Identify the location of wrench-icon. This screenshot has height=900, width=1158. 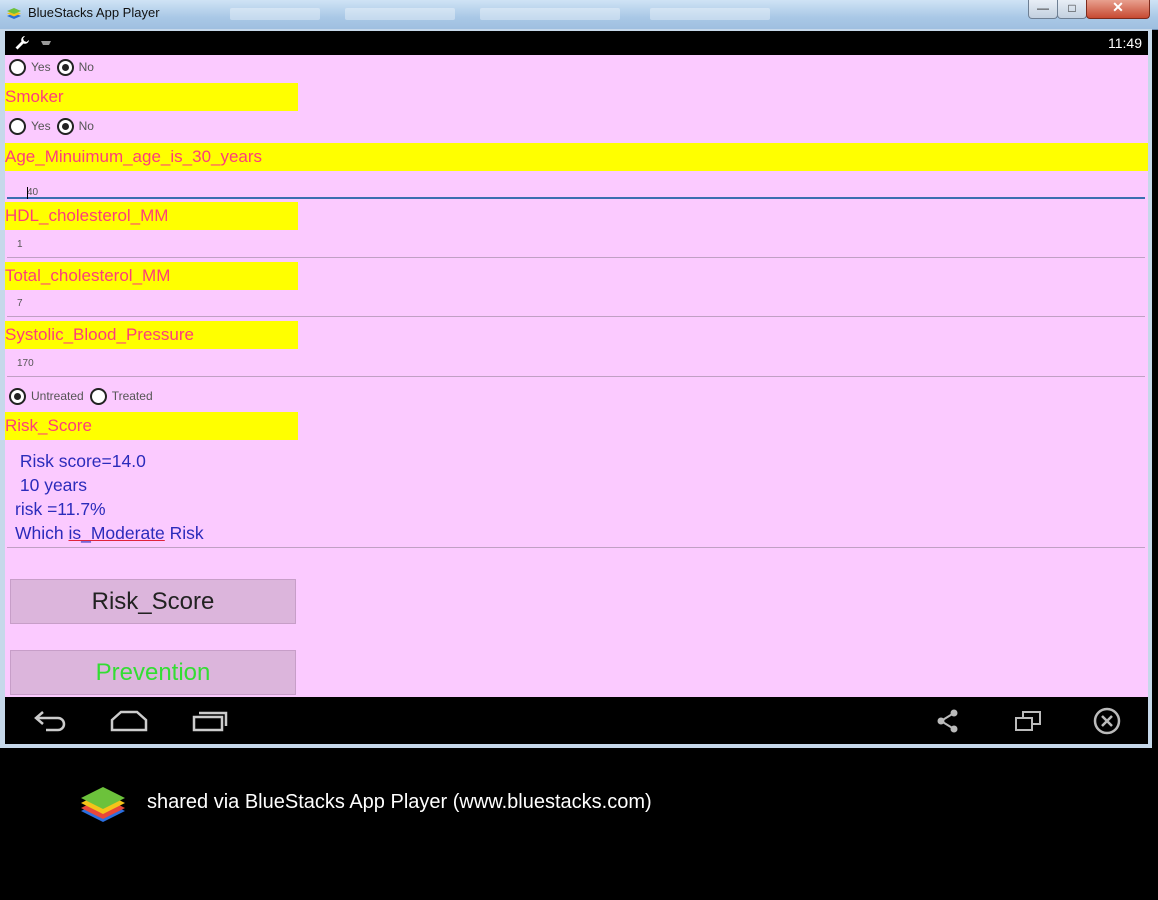
(22, 43).